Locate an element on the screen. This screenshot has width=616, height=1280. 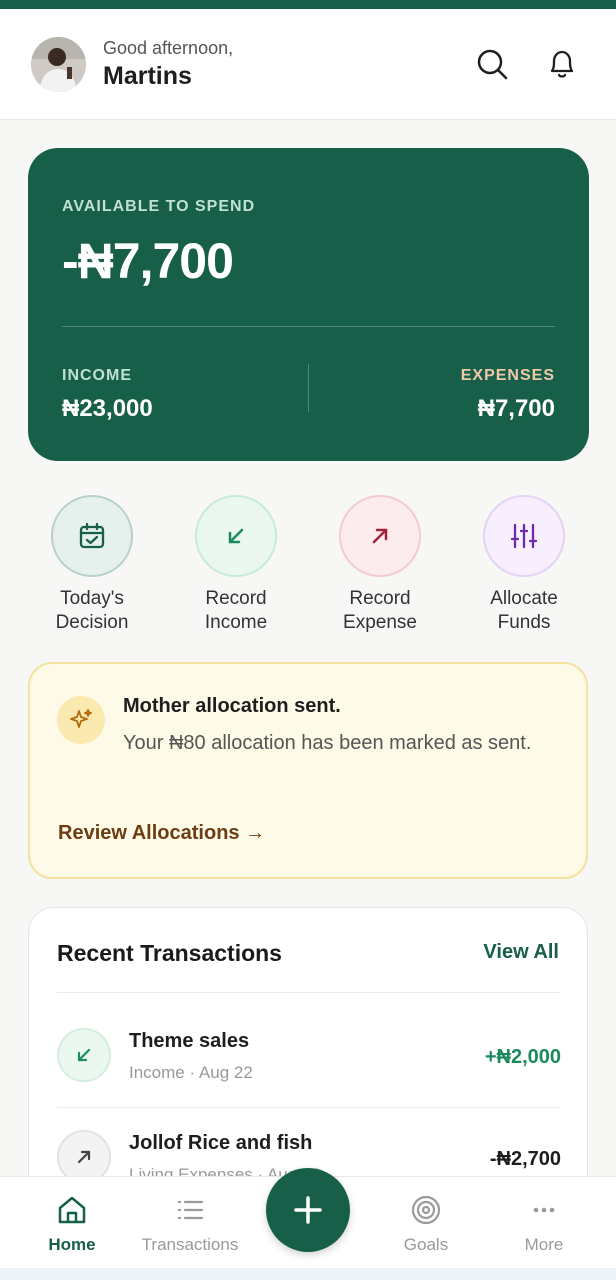
add-button is located at coordinates (308, 1210).